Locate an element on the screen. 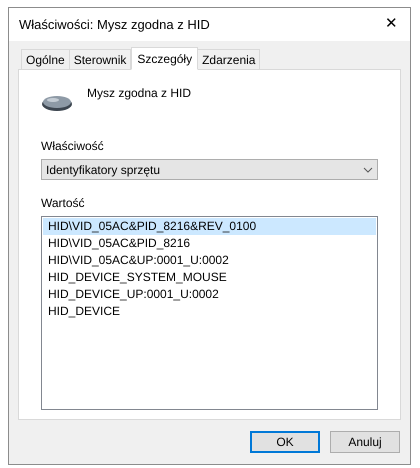  value-label: Wartość is located at coordinates (63, 203).